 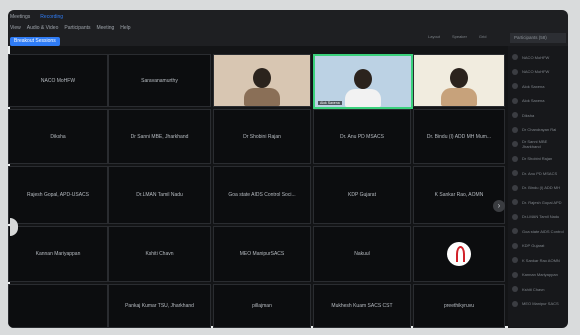 I want to click on participant-tile: preethikyruvu, so click(x=459, y=306).